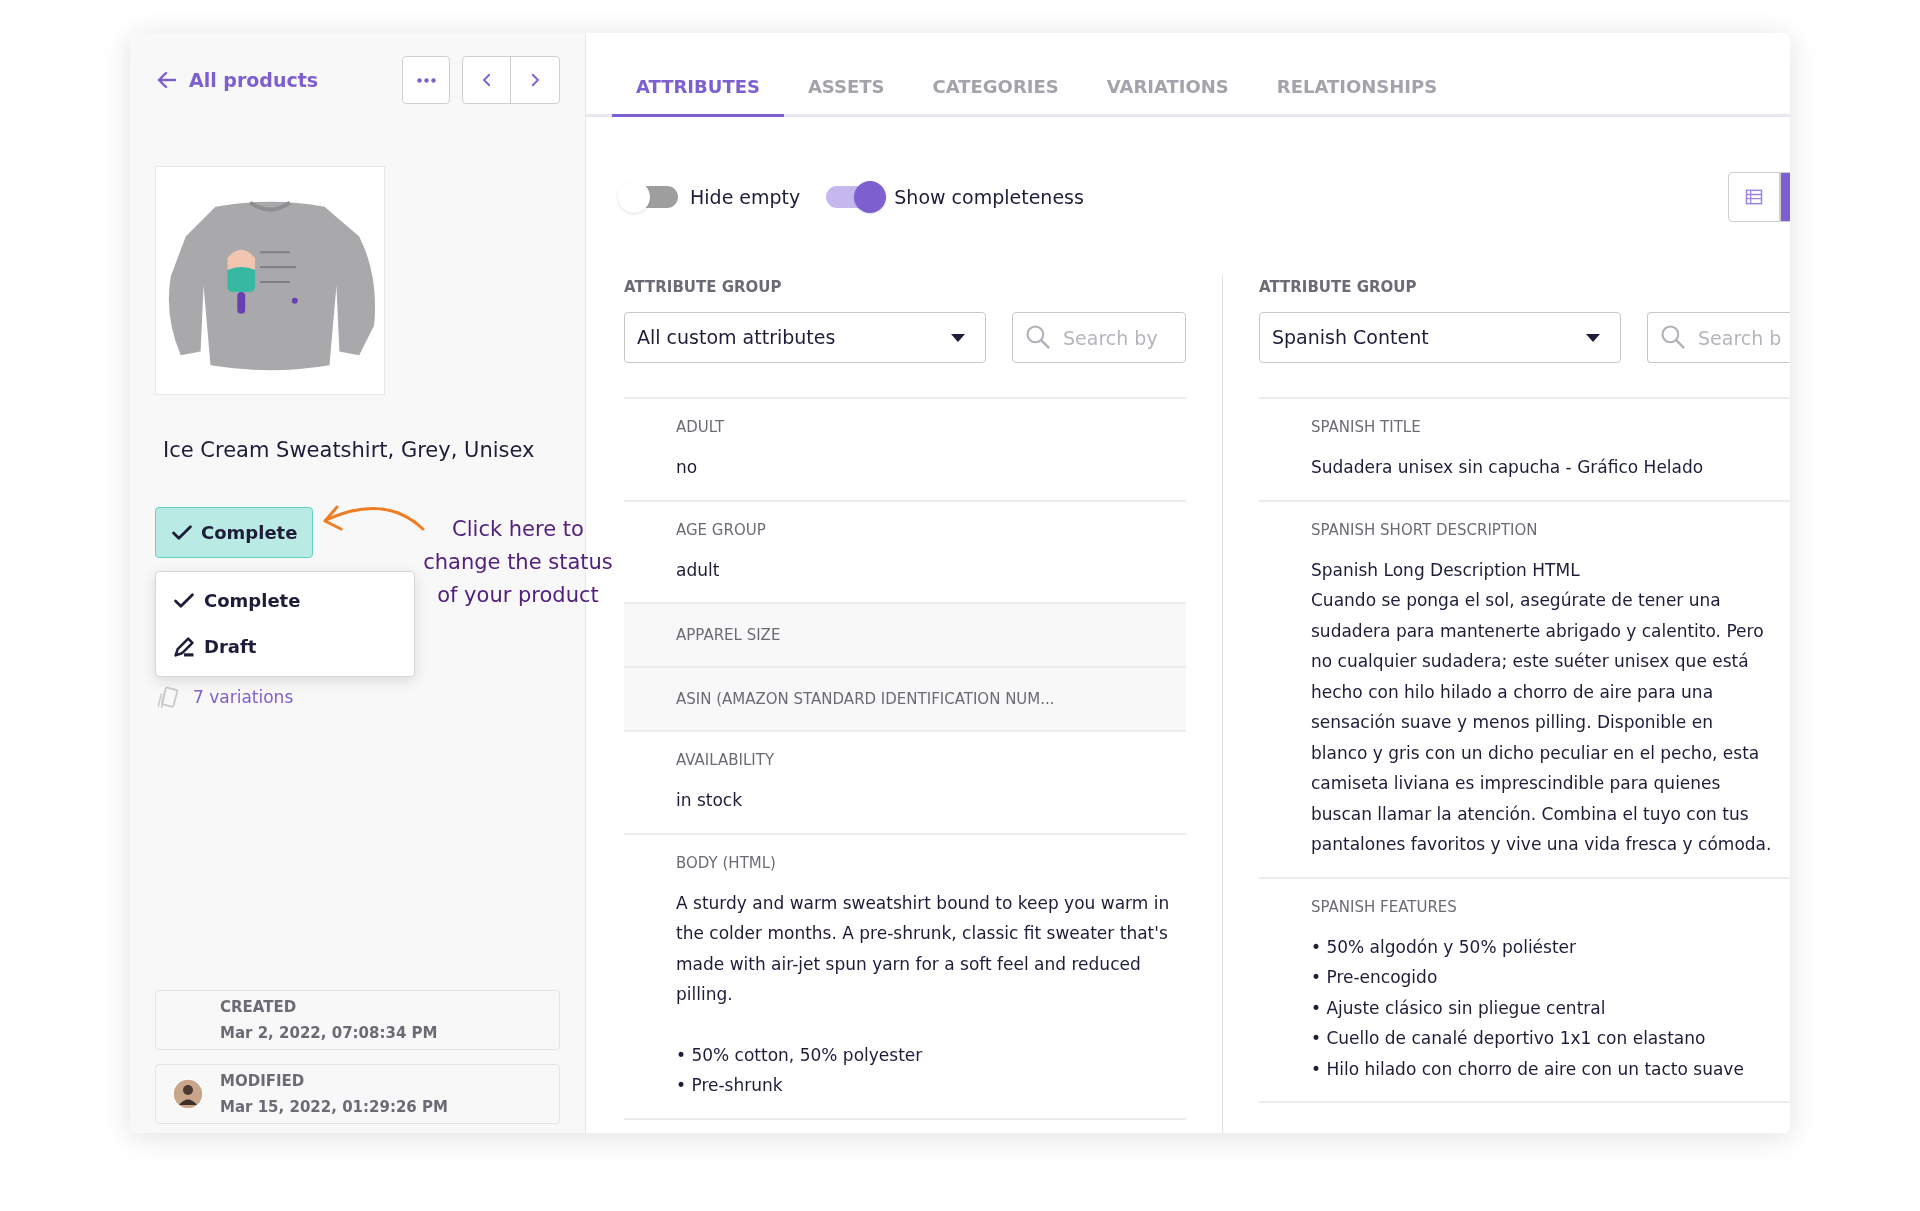 The height and width of the screenshot is (1211, 1920). What do you see at coordinates (329, 1033) in the screenshot?
I see `info-value: Mar 2, 2022, 07:08:34 PM` at bounding box center [329, 1033].